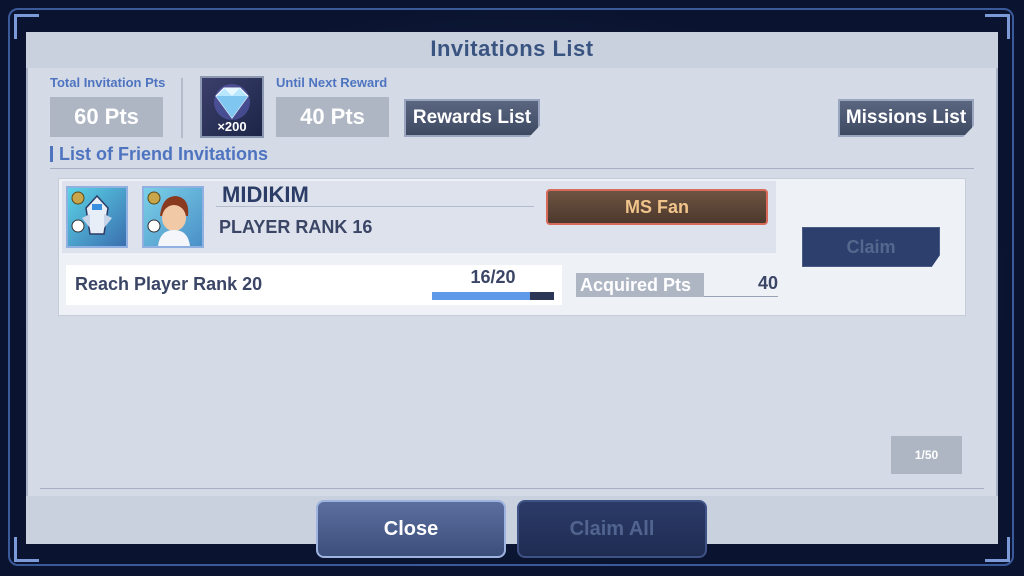 The image size is (1024, 576). What do you see at coordinates (512, 168) in the screenshot?
I see `section-divider` at bounding box center [512, 168].